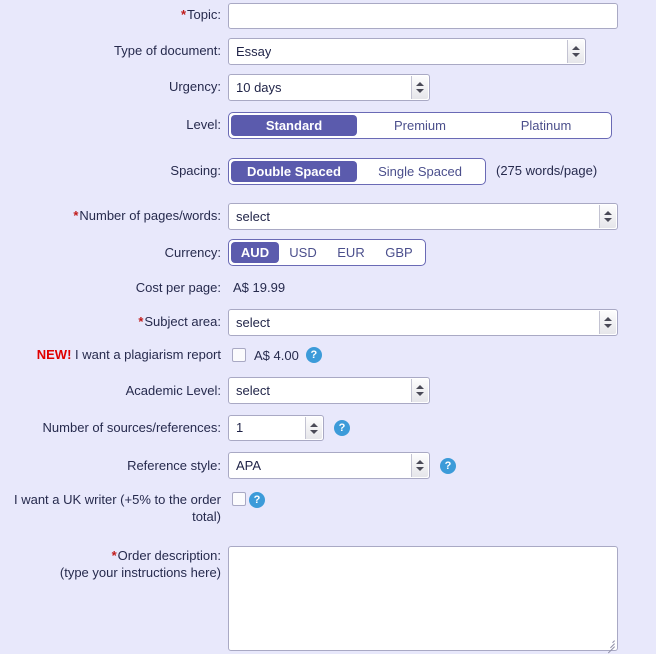 Image resolution: width=656 pixels, height=654 pixels. What do you see at coordinates (259, 87) in the screenshot?
I see `urgency-value: 10 days` at bounding box center [259, 87].